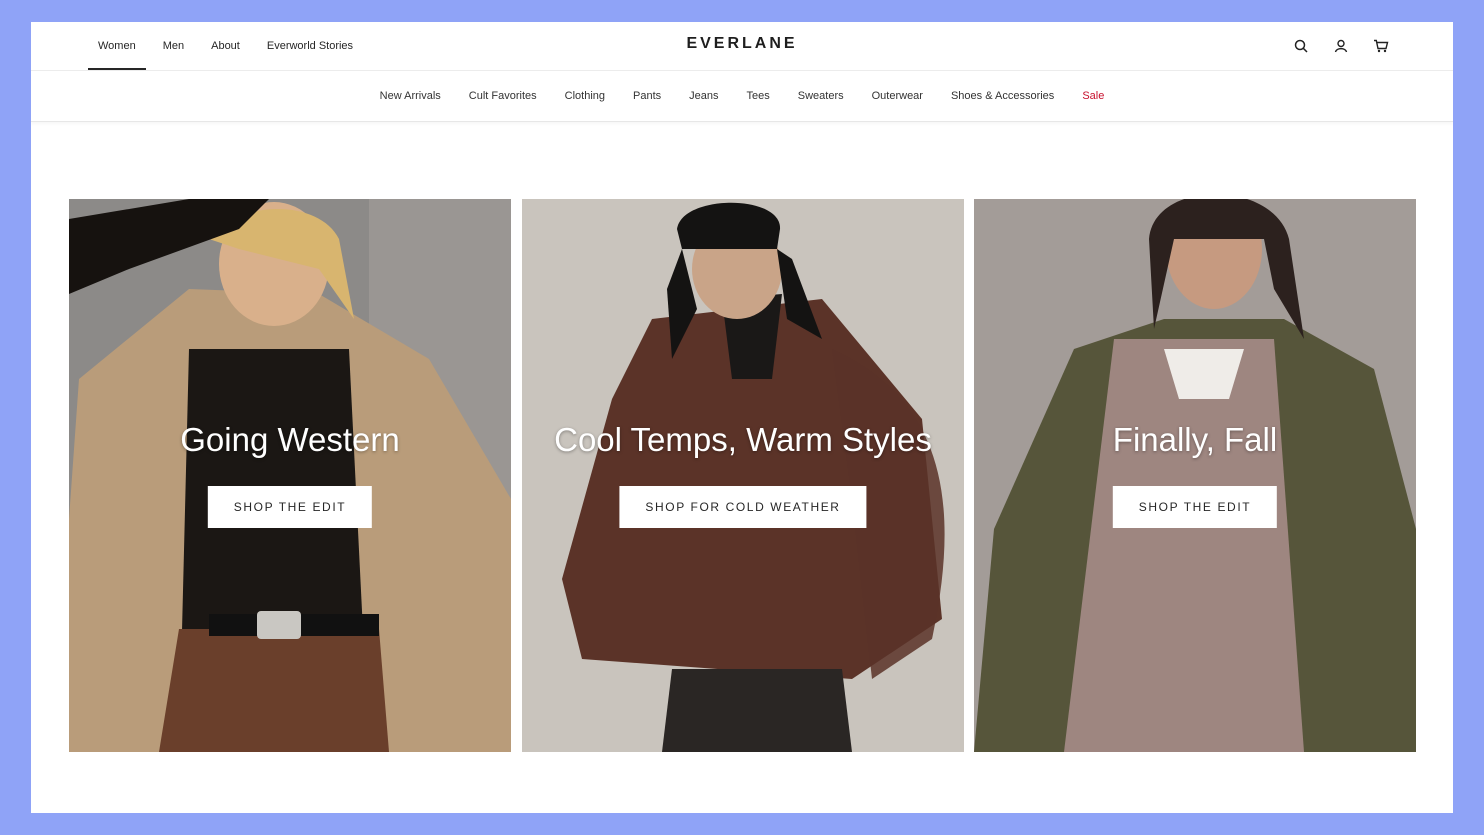 This screenshot has height=835, width=1484. Describe the element at coordinates (897, 96) in the screenshot. I see `category-outerwear: Outerwear` at that location.